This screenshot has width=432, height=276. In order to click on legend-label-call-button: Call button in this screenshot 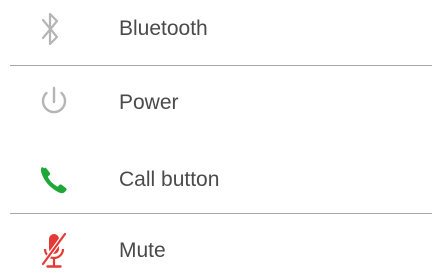, I will do `click(169, 179)`.